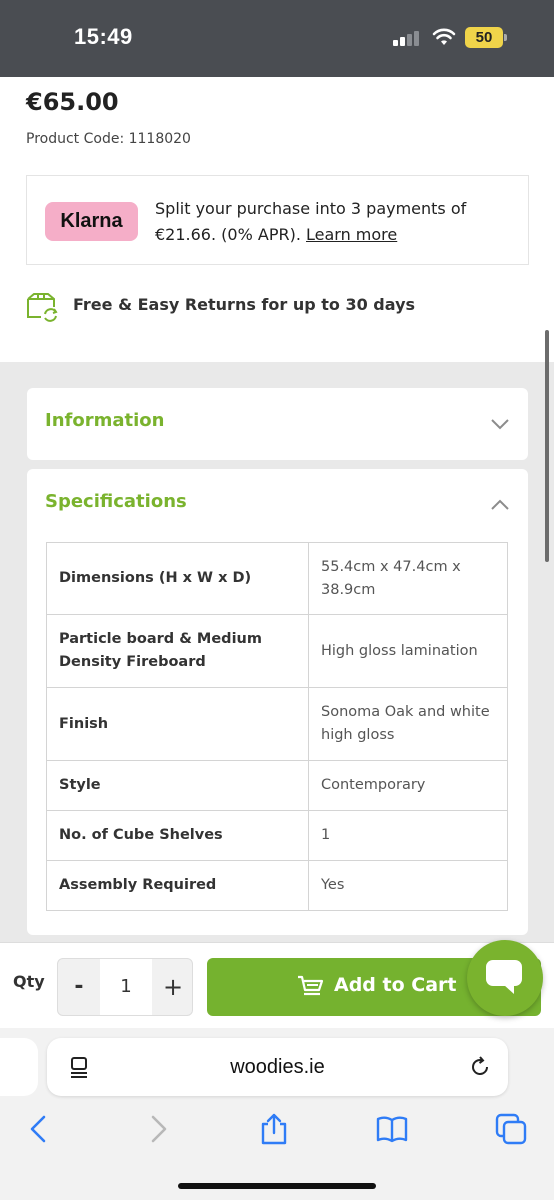  I want to click on battery-icon: 50, so click(484, 37).